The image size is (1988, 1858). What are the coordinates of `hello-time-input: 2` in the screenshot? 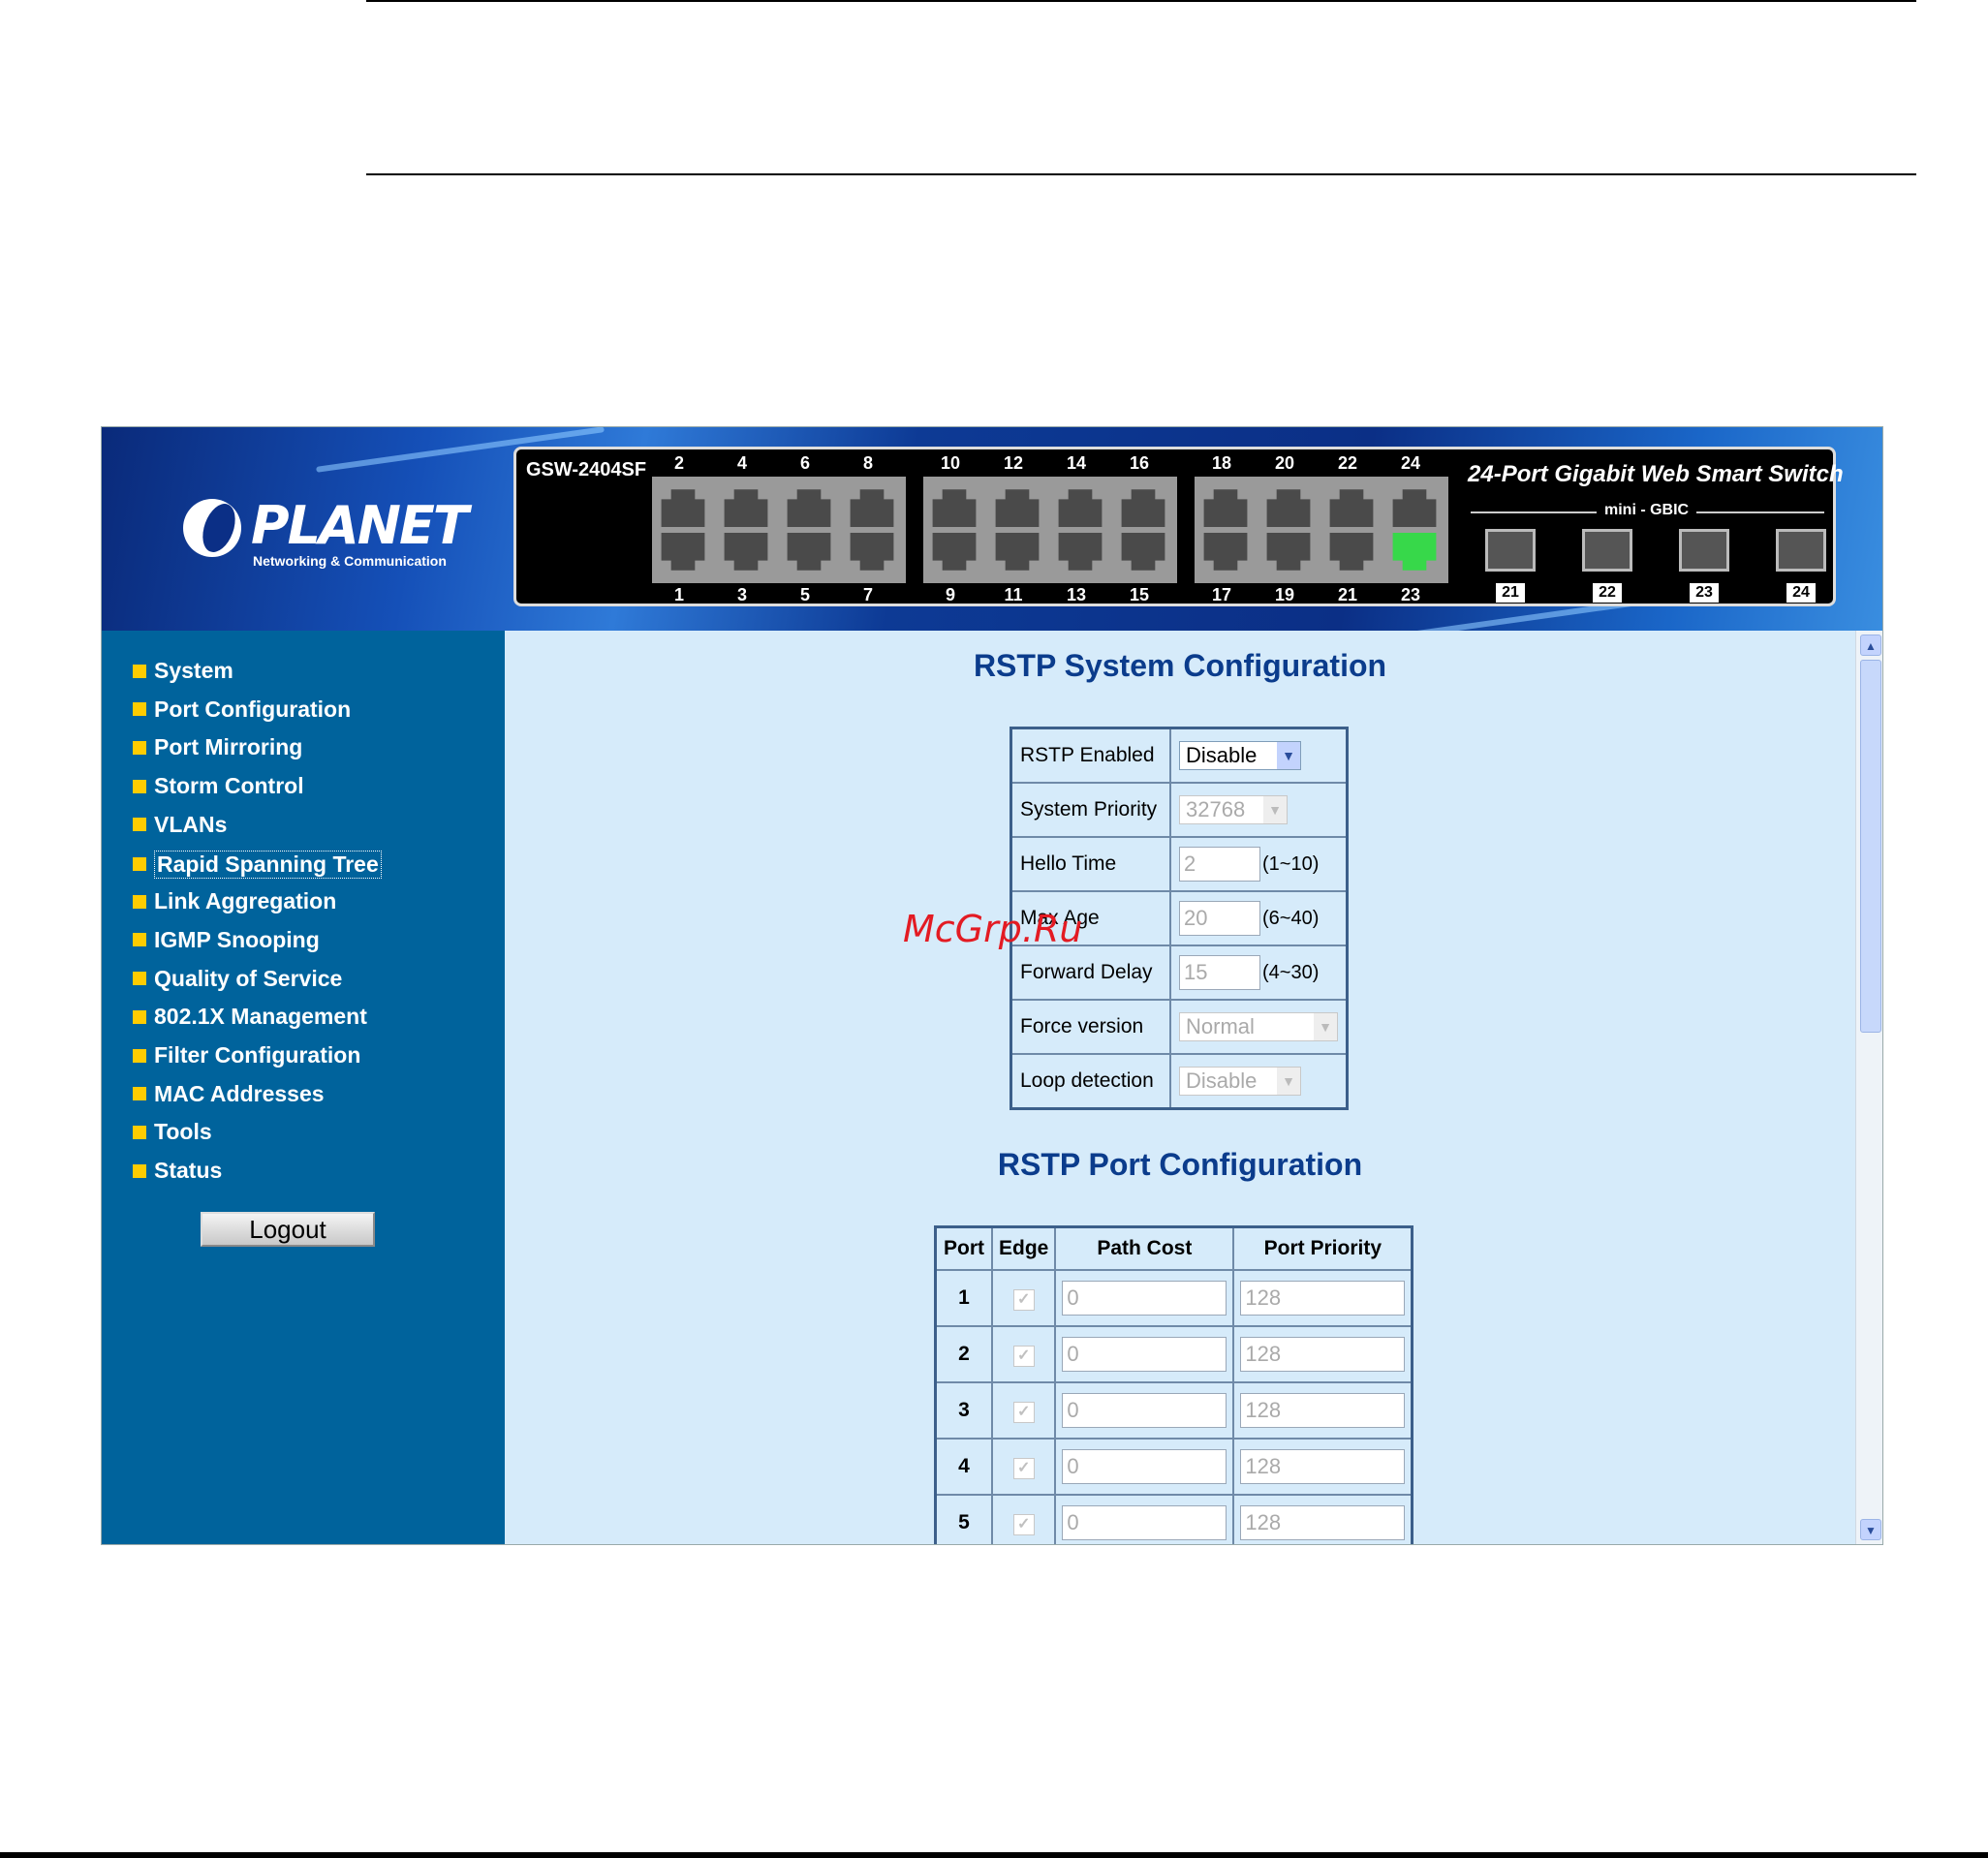 It's located at (1219, 864).